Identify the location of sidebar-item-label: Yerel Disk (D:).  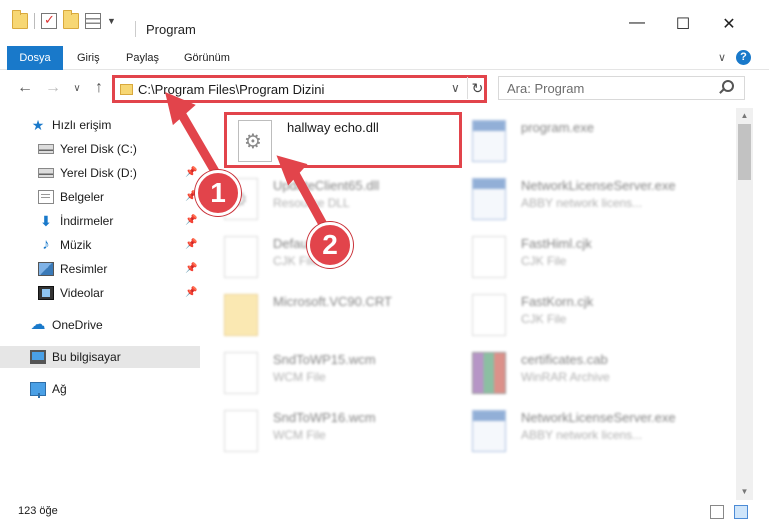
(98, 173).